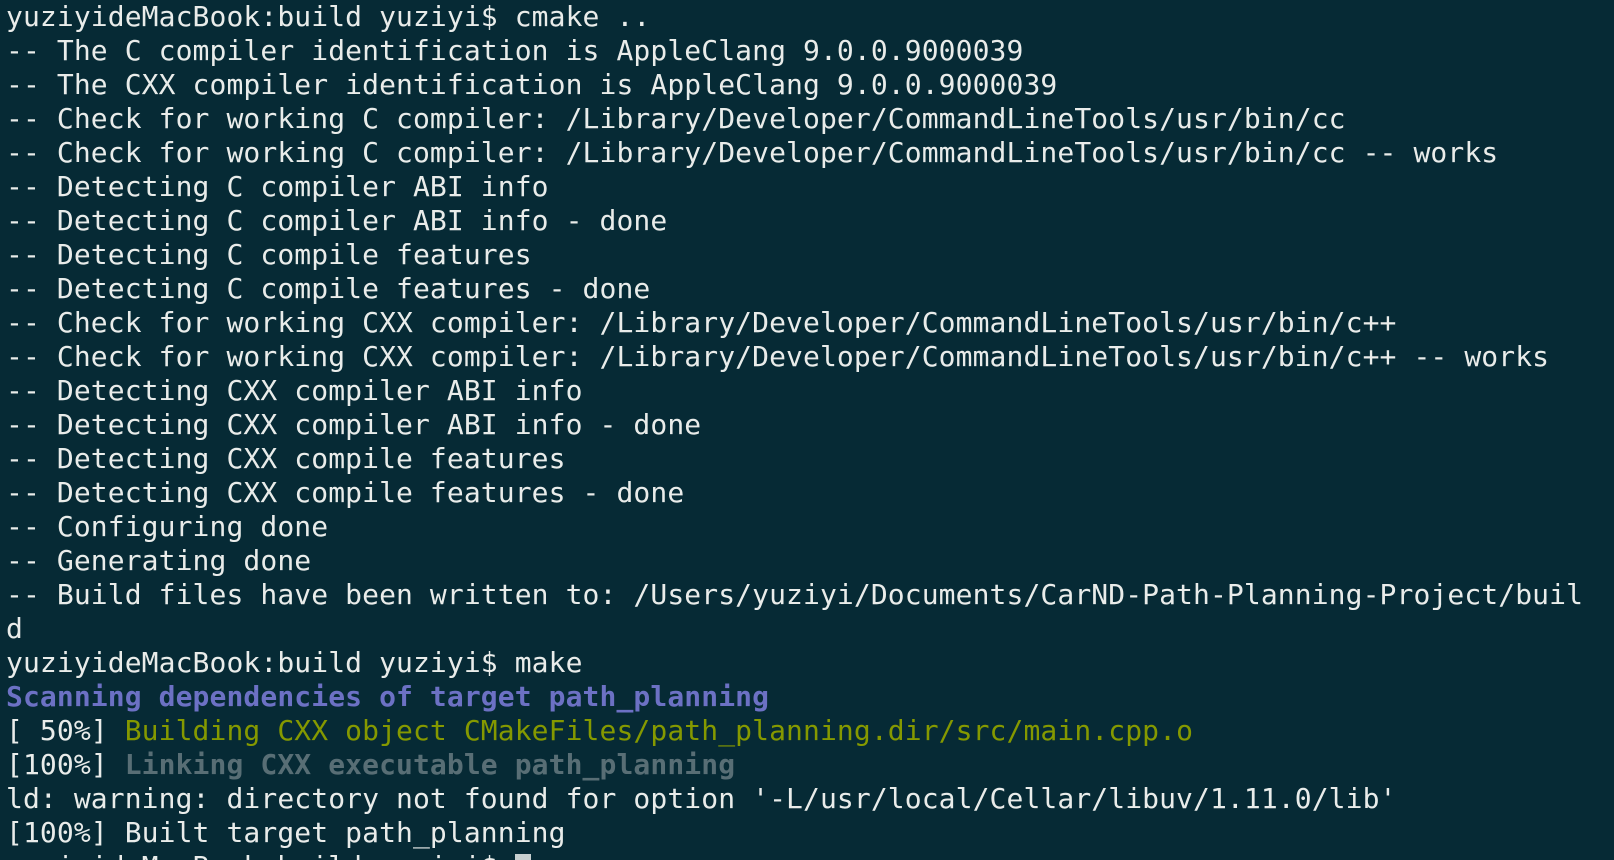  I want to click on command-prompt-line: yuziyideMacBook:build yuziyi$, so click(810, 855).